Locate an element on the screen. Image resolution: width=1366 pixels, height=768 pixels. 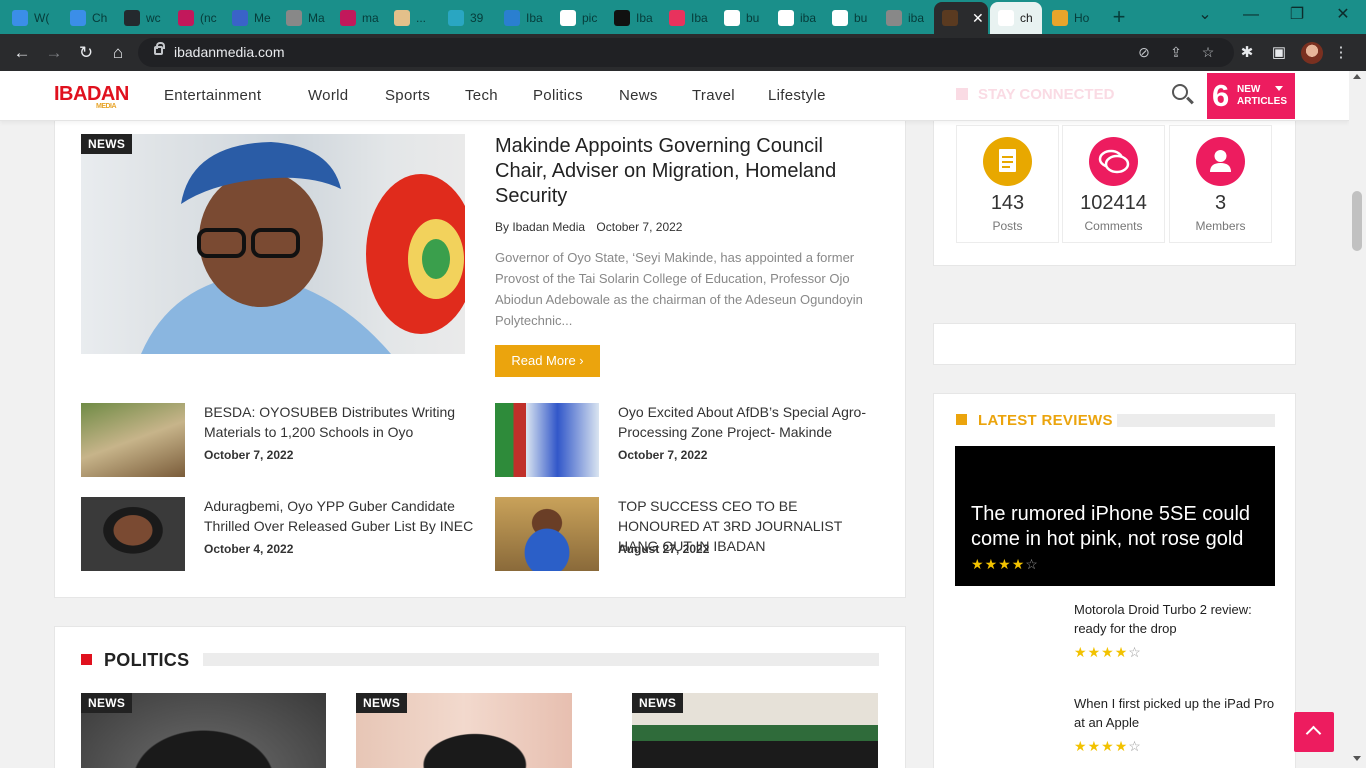
profile-avatar is located at coordinates (1312, 53).